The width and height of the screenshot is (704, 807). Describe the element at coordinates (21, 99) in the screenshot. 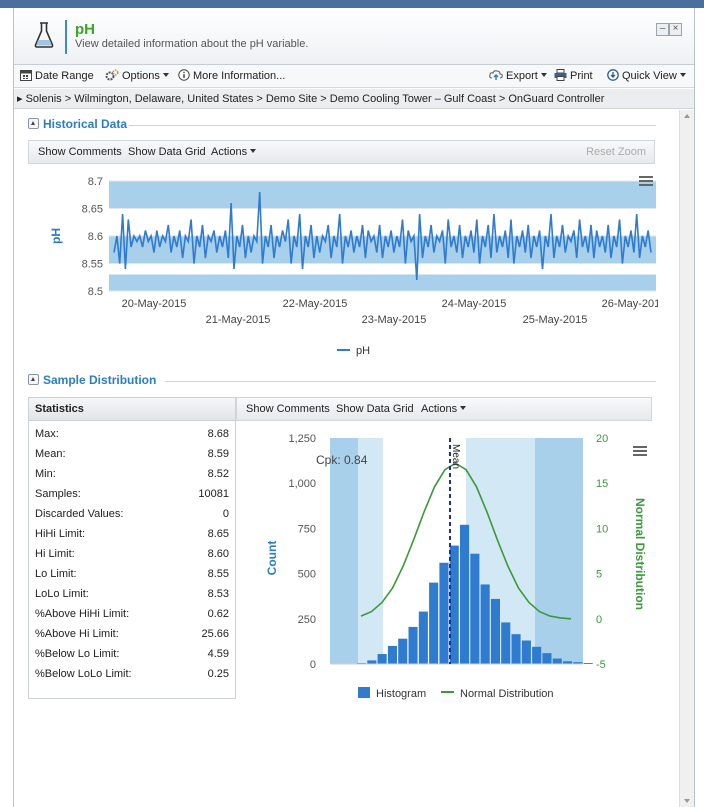

I see `breadcrumb-arrow-icon: ▸` at that location.